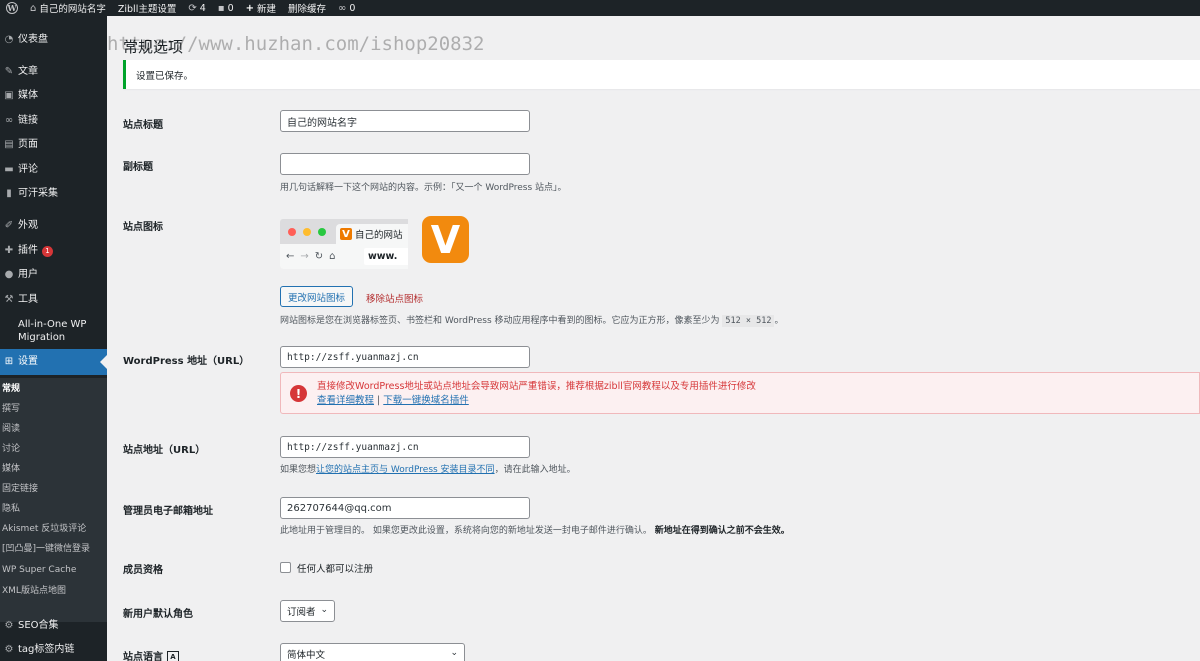 The height and width of the screenshot is (661, 1200). What do you see at coordinates (386, 256) in the screenshot?
I see `preview-address-bar: www.` at bounding box center [386, 256].